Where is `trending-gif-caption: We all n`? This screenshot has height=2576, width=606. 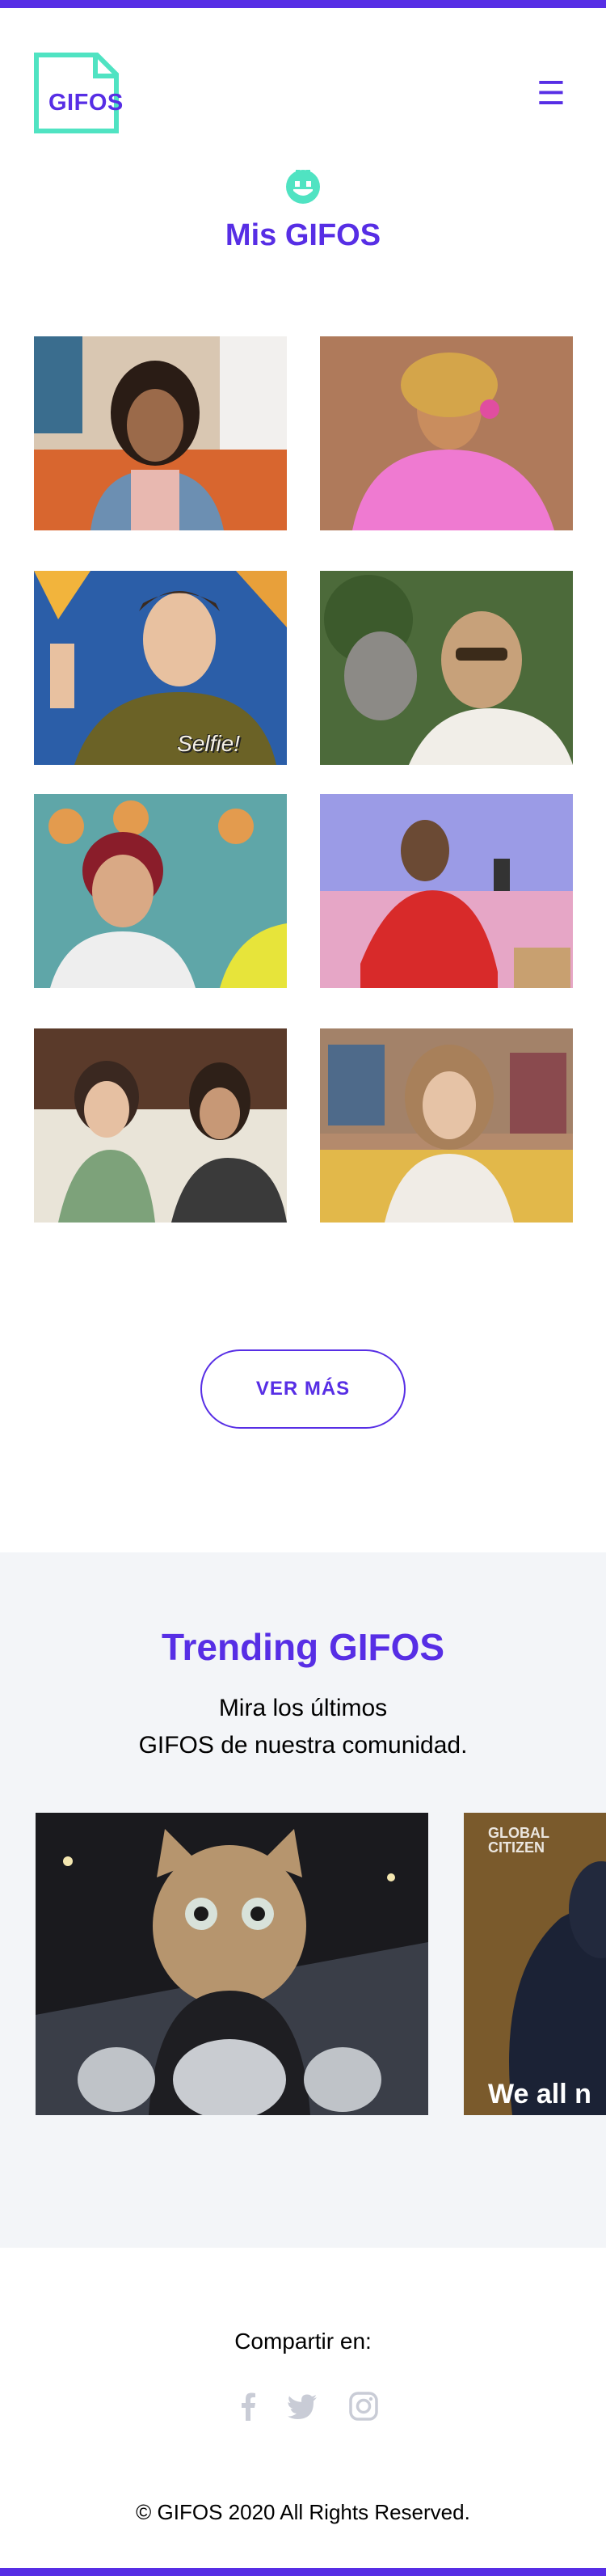
trending-gif-caption: We all n is located at coordinates (539, 2094).